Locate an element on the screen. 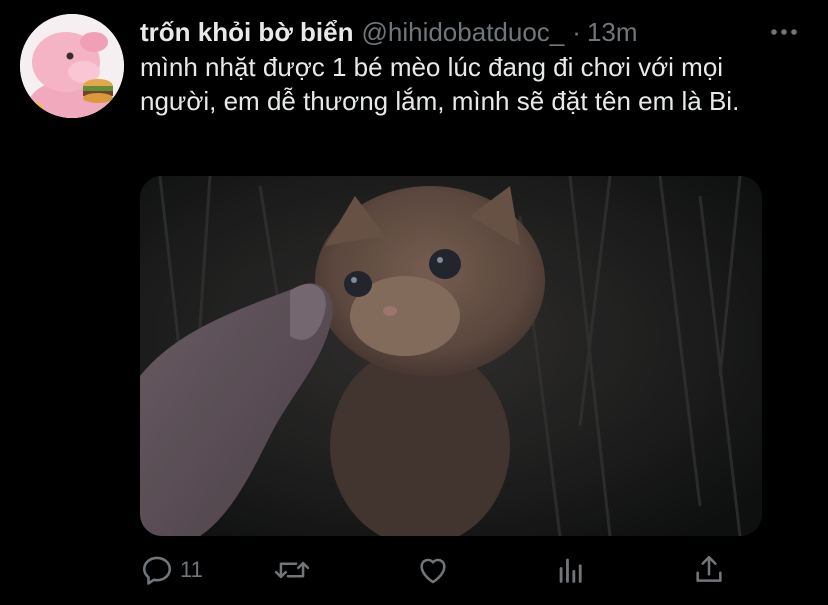  more-options-button is located at coordinates (784, 32).